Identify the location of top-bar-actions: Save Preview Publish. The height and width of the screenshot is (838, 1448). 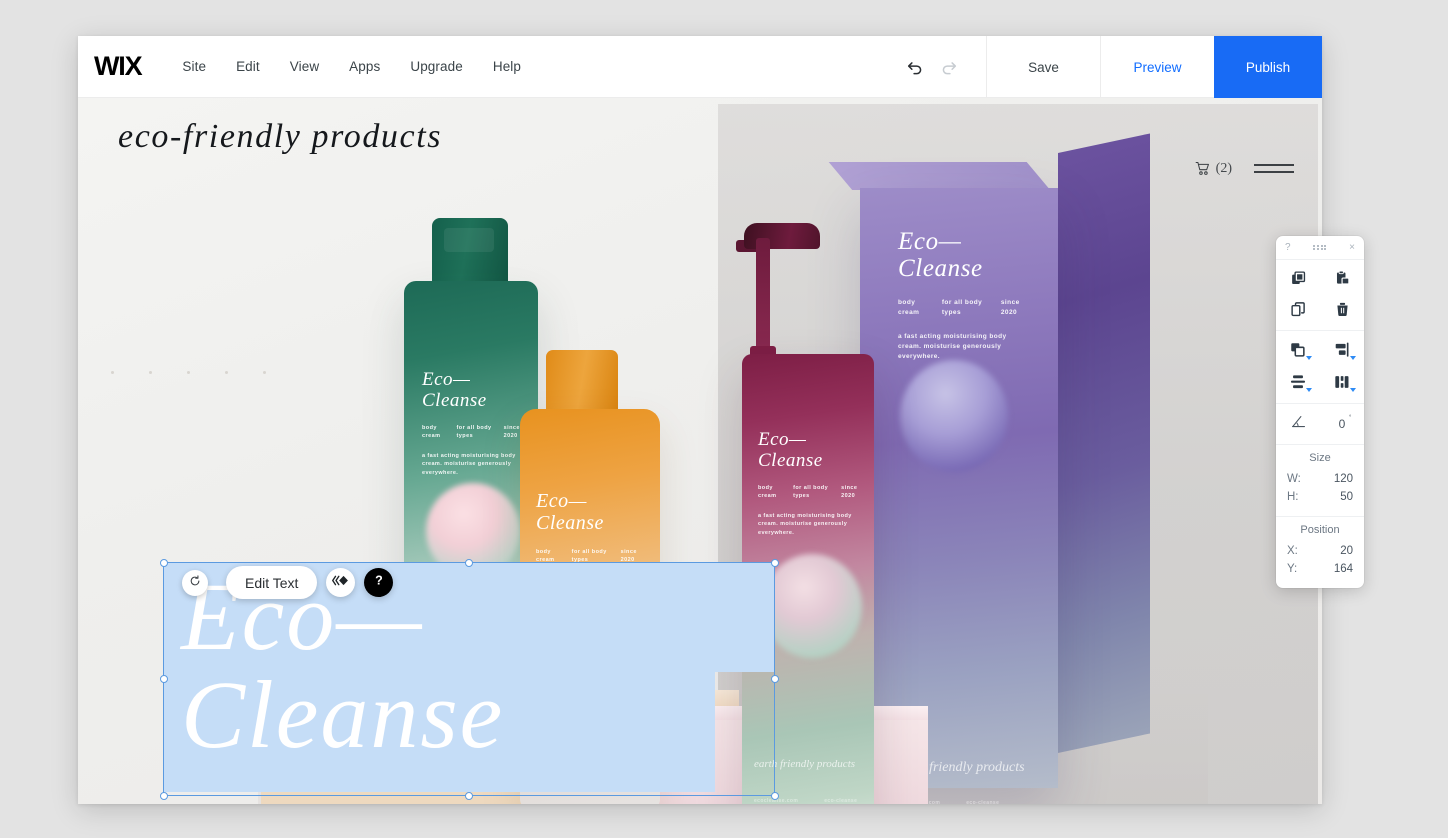
(1109, 67).